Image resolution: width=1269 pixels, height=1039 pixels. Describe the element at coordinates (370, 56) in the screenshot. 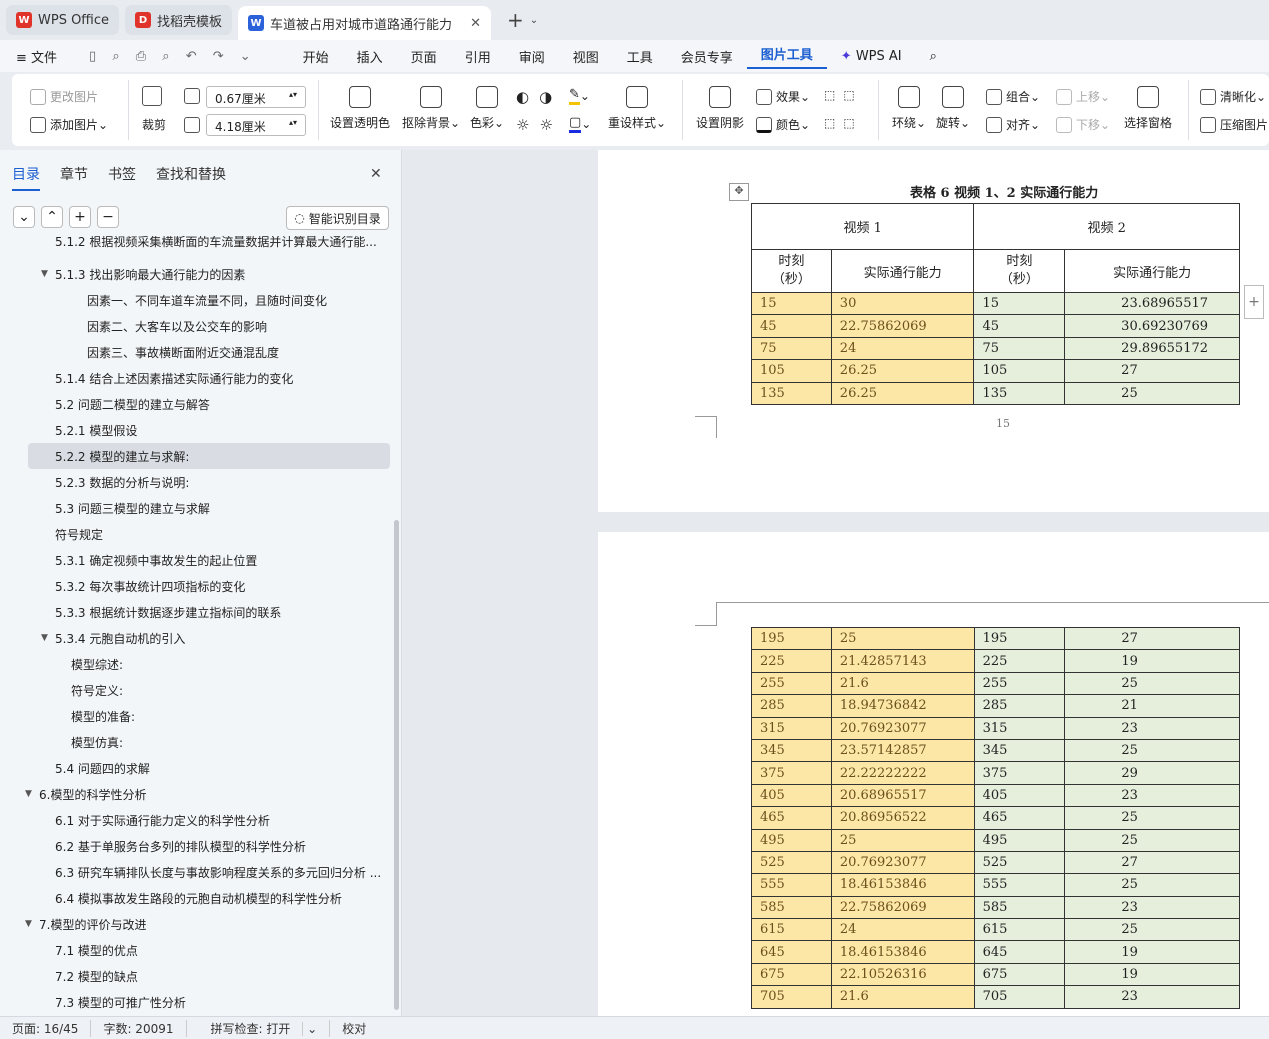

I see `menu-insert: 插入` at that location.